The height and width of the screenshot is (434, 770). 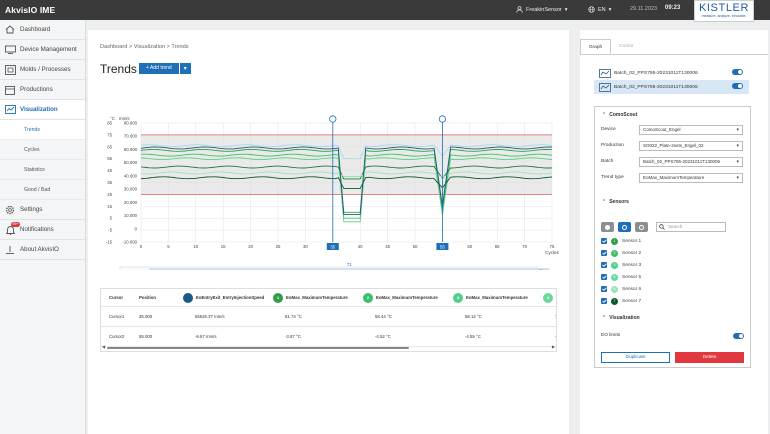 What do you see at coordinates (42, 210) in the screenshot?
I see `sidebar-item-settings: Settings` at bounding box center [42, 210].